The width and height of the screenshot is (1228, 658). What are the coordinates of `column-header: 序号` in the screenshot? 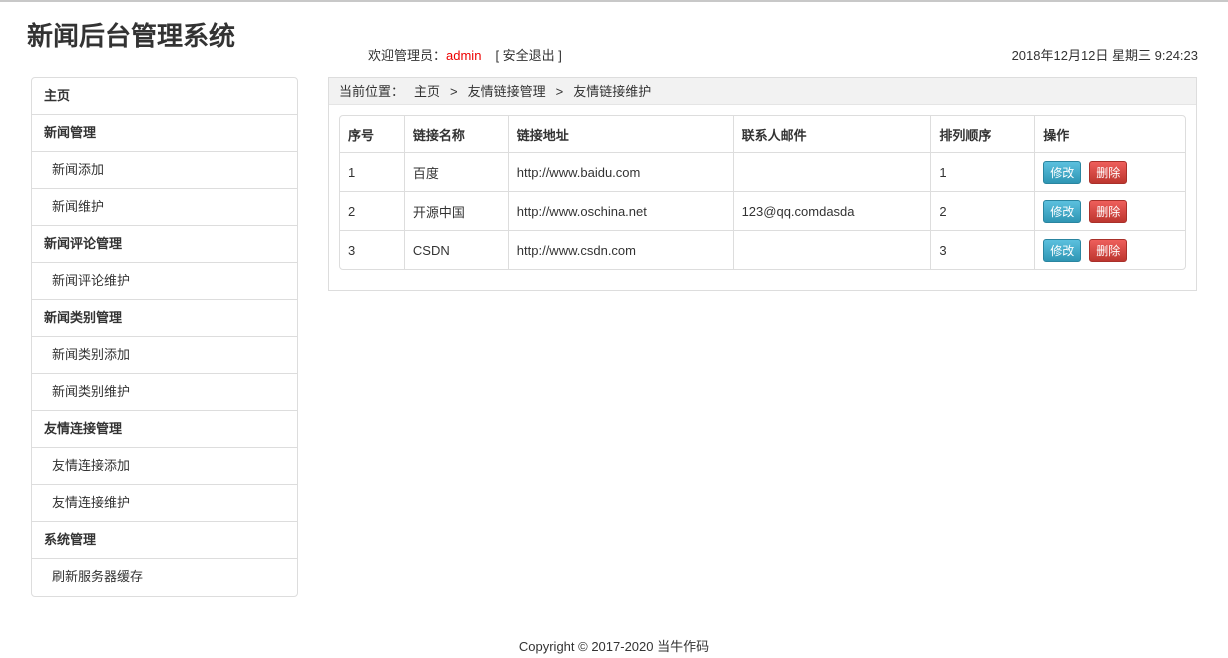 It's located at (361, 135).